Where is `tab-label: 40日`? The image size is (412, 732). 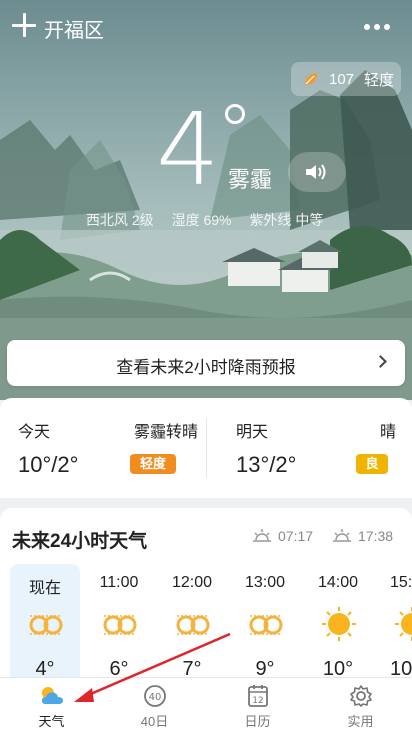 tab-label: 40日 is located at coordinates (154, 721).